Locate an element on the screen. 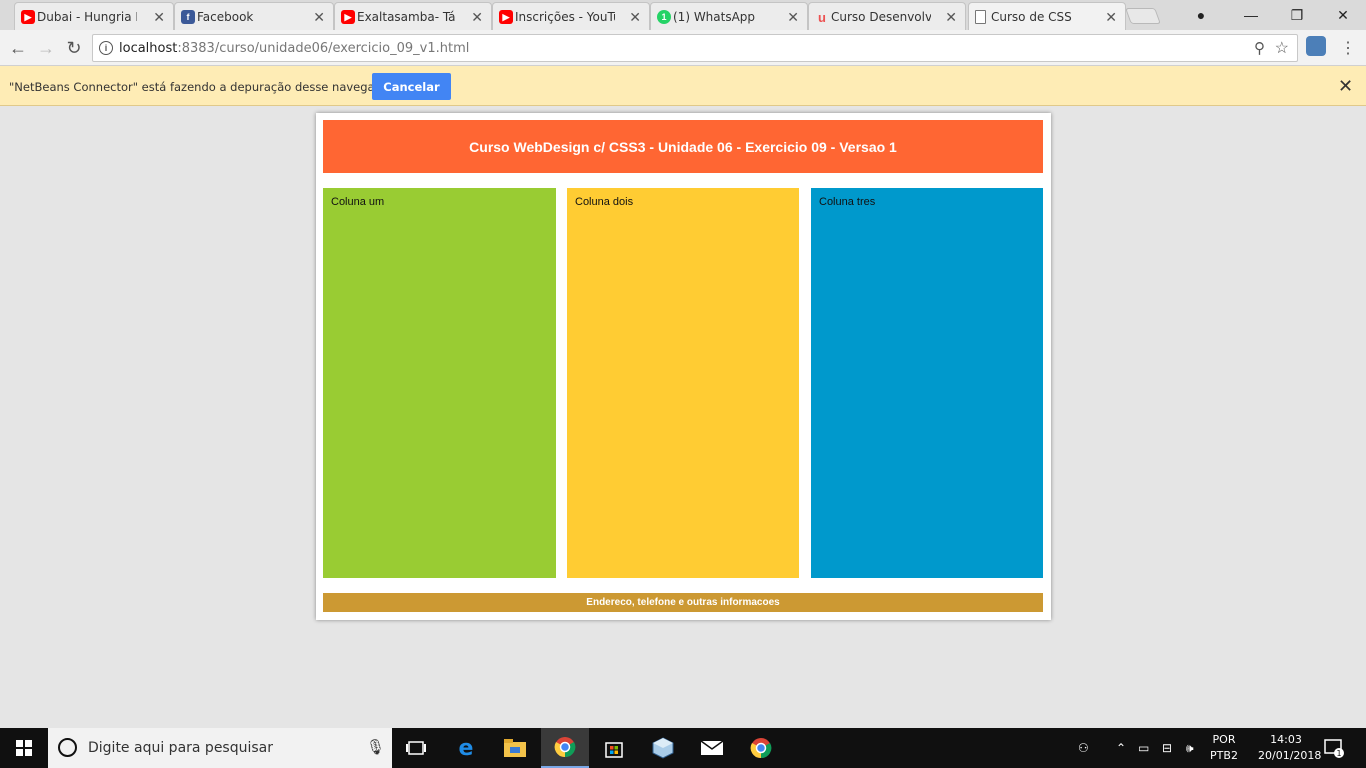 The height and width of the screenshot is (768, 1366). tab-title: (1) WhatsApp is located at coordinates (714, 16).